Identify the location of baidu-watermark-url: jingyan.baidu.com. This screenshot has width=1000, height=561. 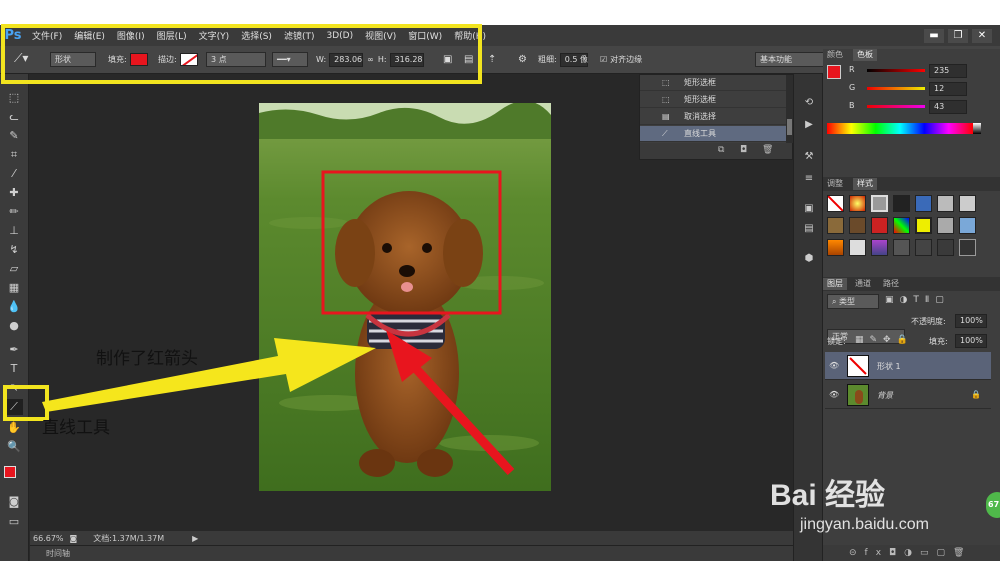
(864, 524).